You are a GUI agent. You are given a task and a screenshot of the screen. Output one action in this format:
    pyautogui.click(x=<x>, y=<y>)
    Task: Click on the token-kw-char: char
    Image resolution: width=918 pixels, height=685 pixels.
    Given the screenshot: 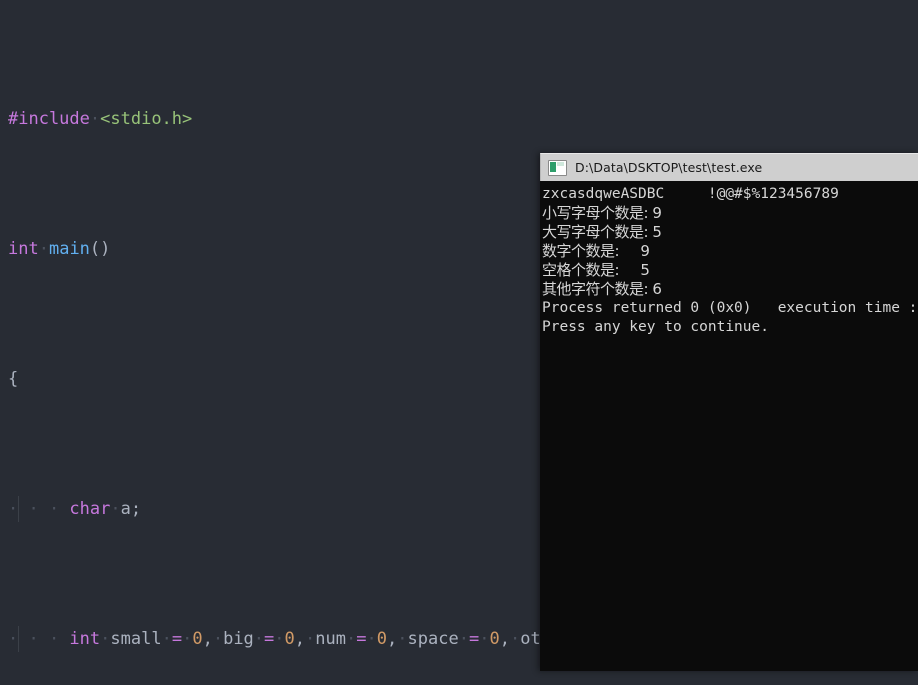 What is the action you would take?
    pyautogui.click(x=90, y=509)
    